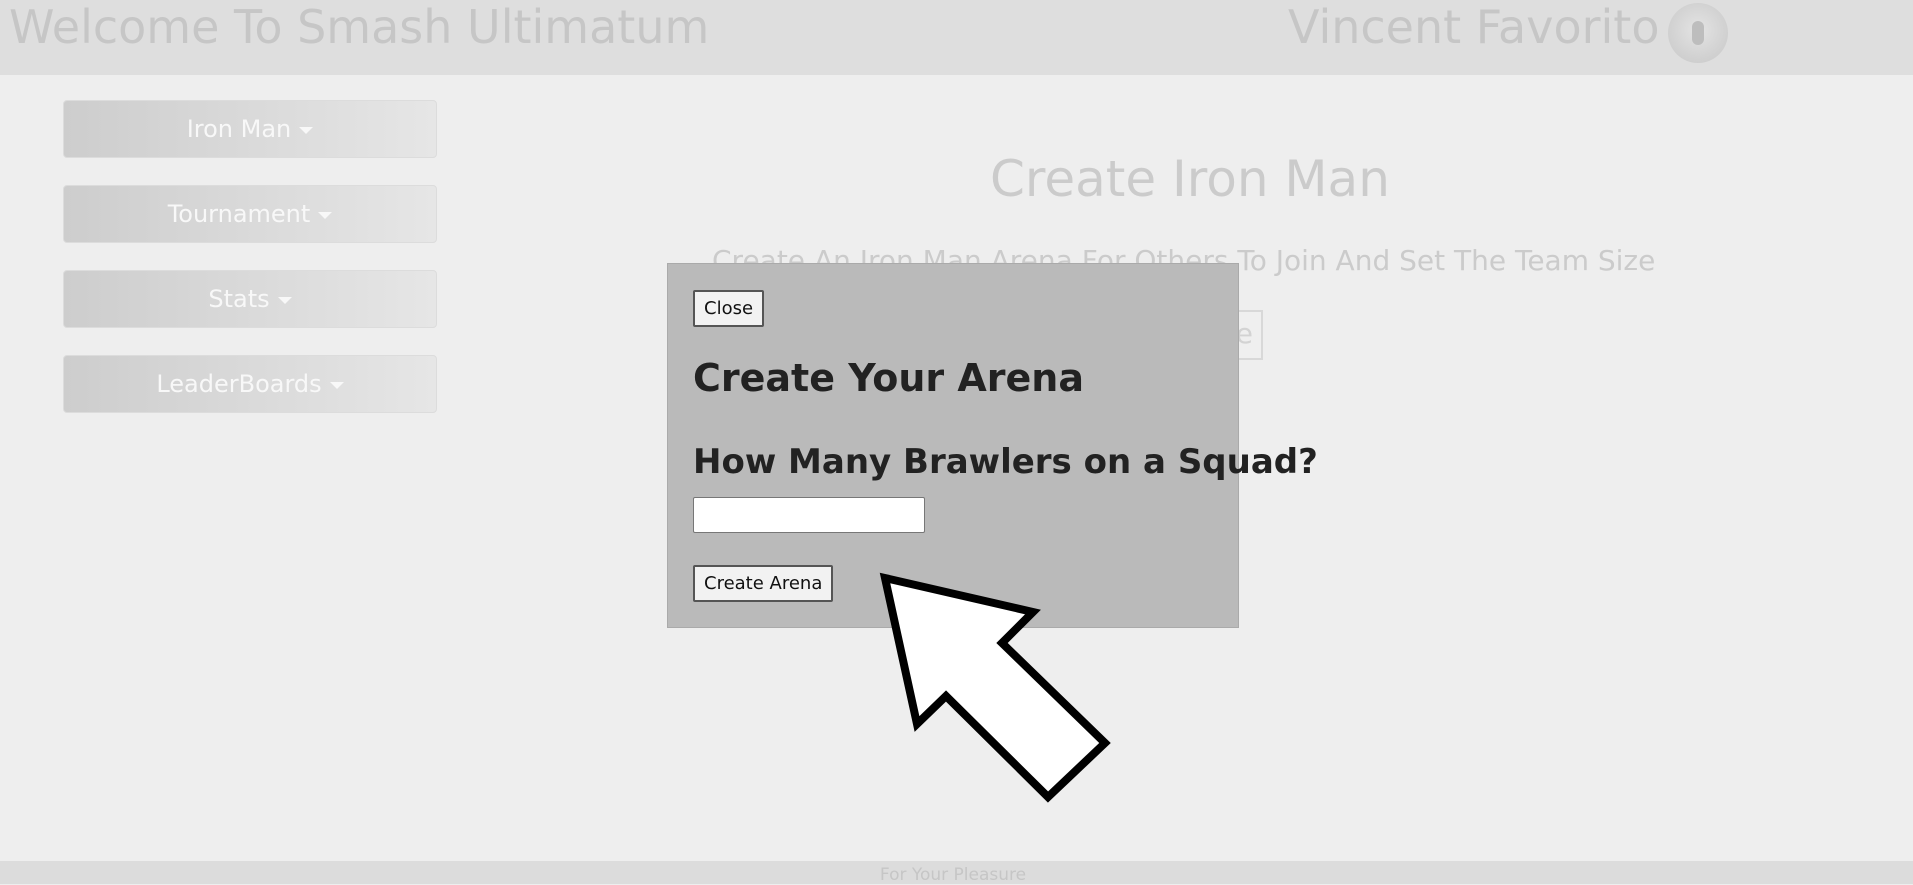 The height and width of the screenshot is (885, 1913). Describe the element at coordinates (239, 299) in the screenshot. I see `sidebar-item-label: Stats` at that location.